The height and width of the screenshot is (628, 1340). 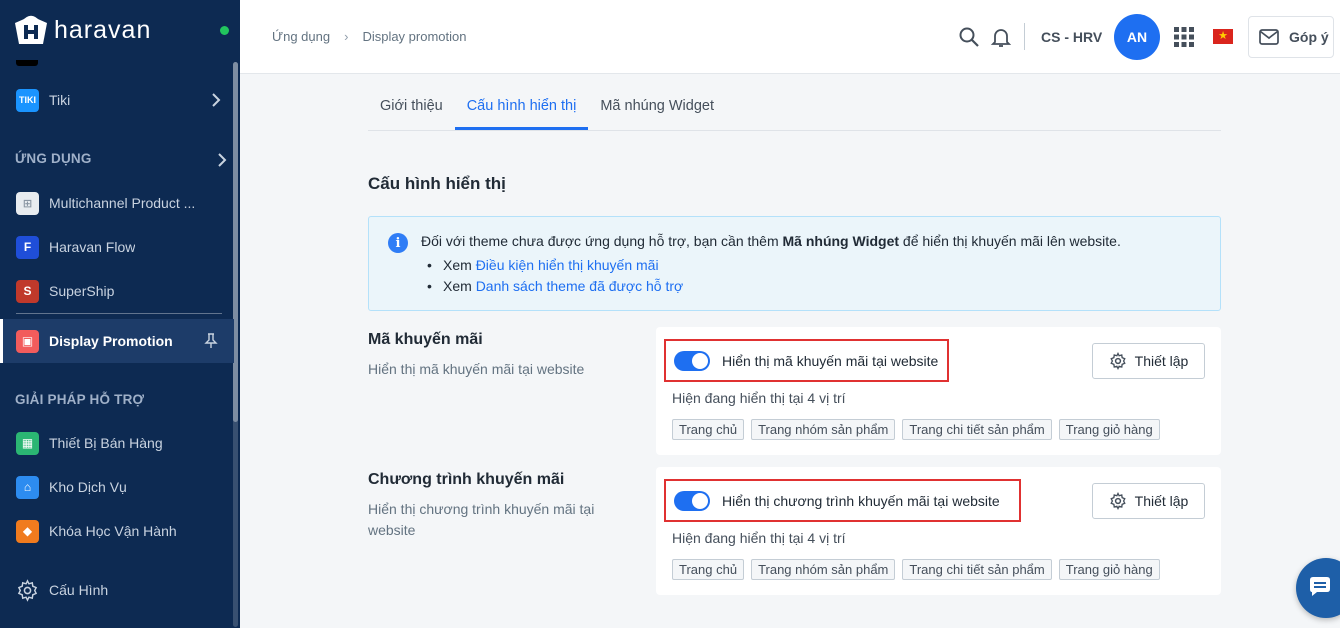 I want to click on feedback-label: Góp ý, so click(x=1309, y=37).